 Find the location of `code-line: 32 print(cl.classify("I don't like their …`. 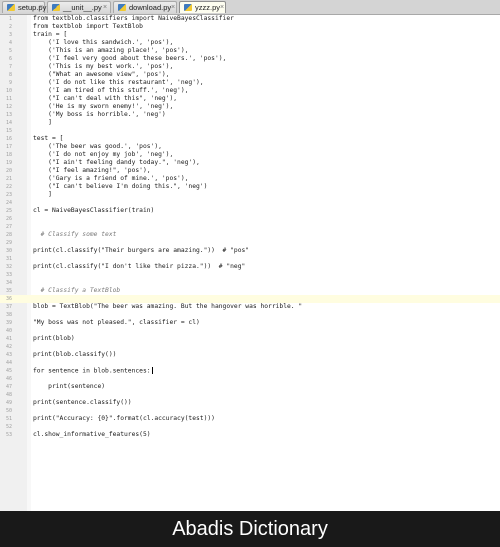

code-line: 32 print(cl.classify("I don't like their … is located at coordinates (250, 267).